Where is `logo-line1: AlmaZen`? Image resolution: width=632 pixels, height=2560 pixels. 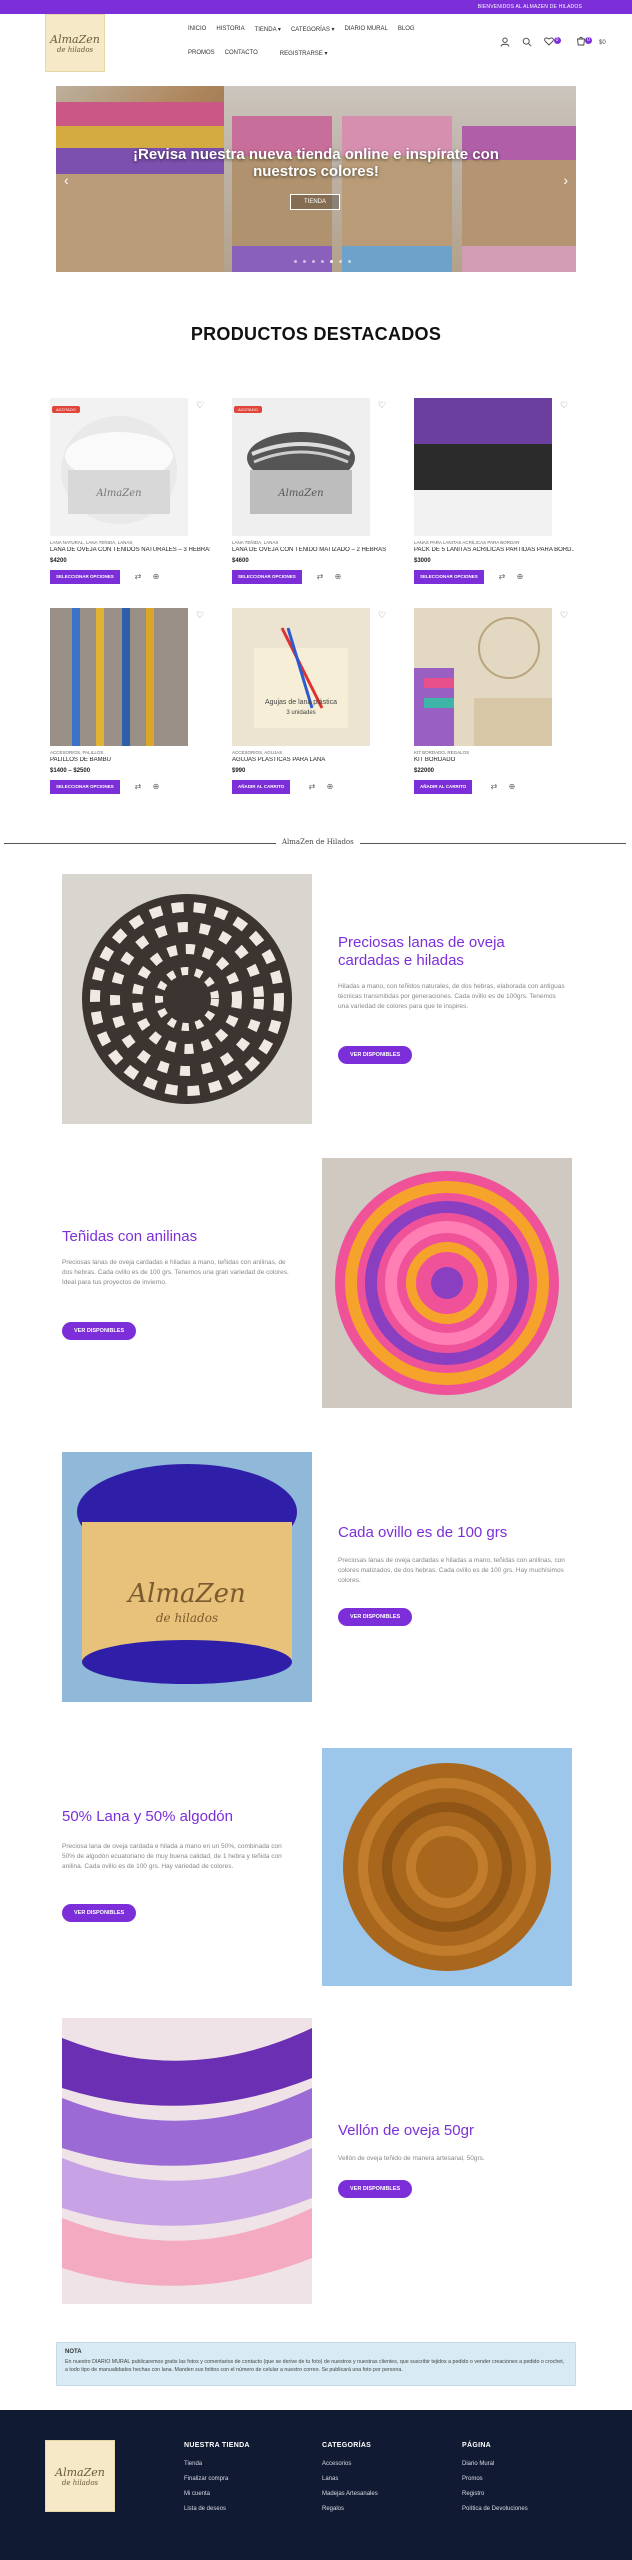 logo-line1: AlmaZen is located at coordinates (80, 2472).